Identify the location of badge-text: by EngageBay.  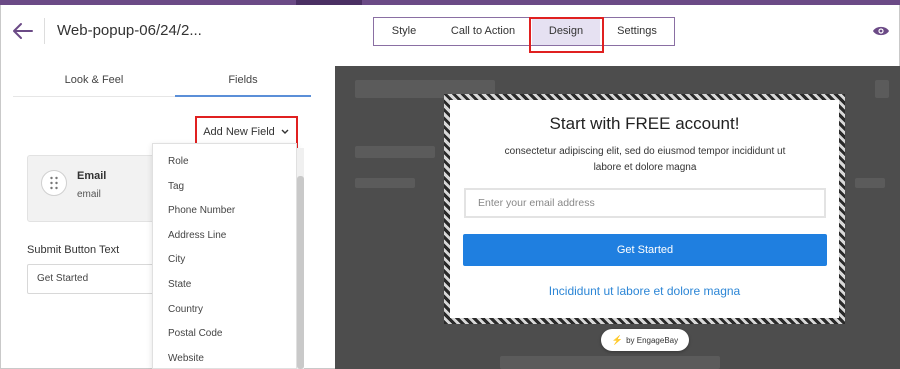
(652, 340).